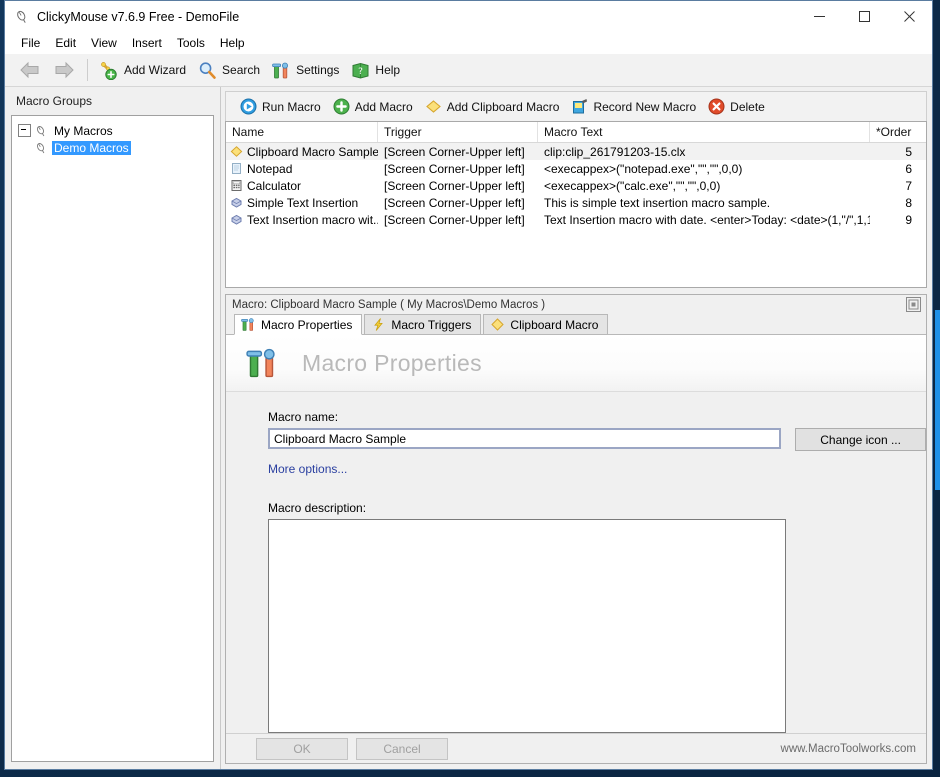 The image size is (940, 777). I want to click on row-name-label: Notepad, so click(270, 168).